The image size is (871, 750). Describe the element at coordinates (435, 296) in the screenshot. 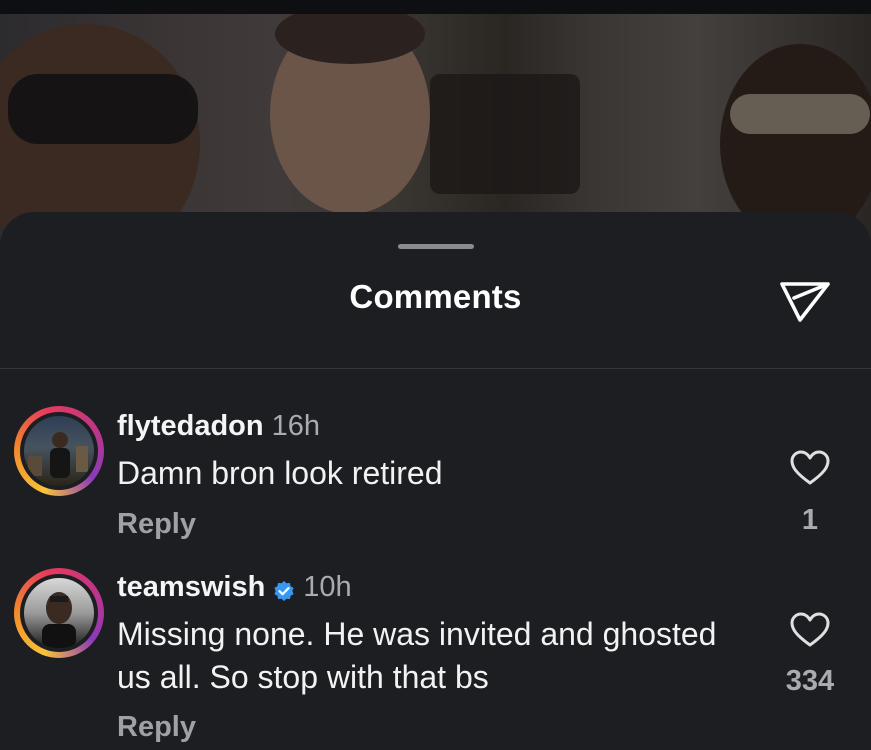

I see `sheet-title: Comments` at that location.